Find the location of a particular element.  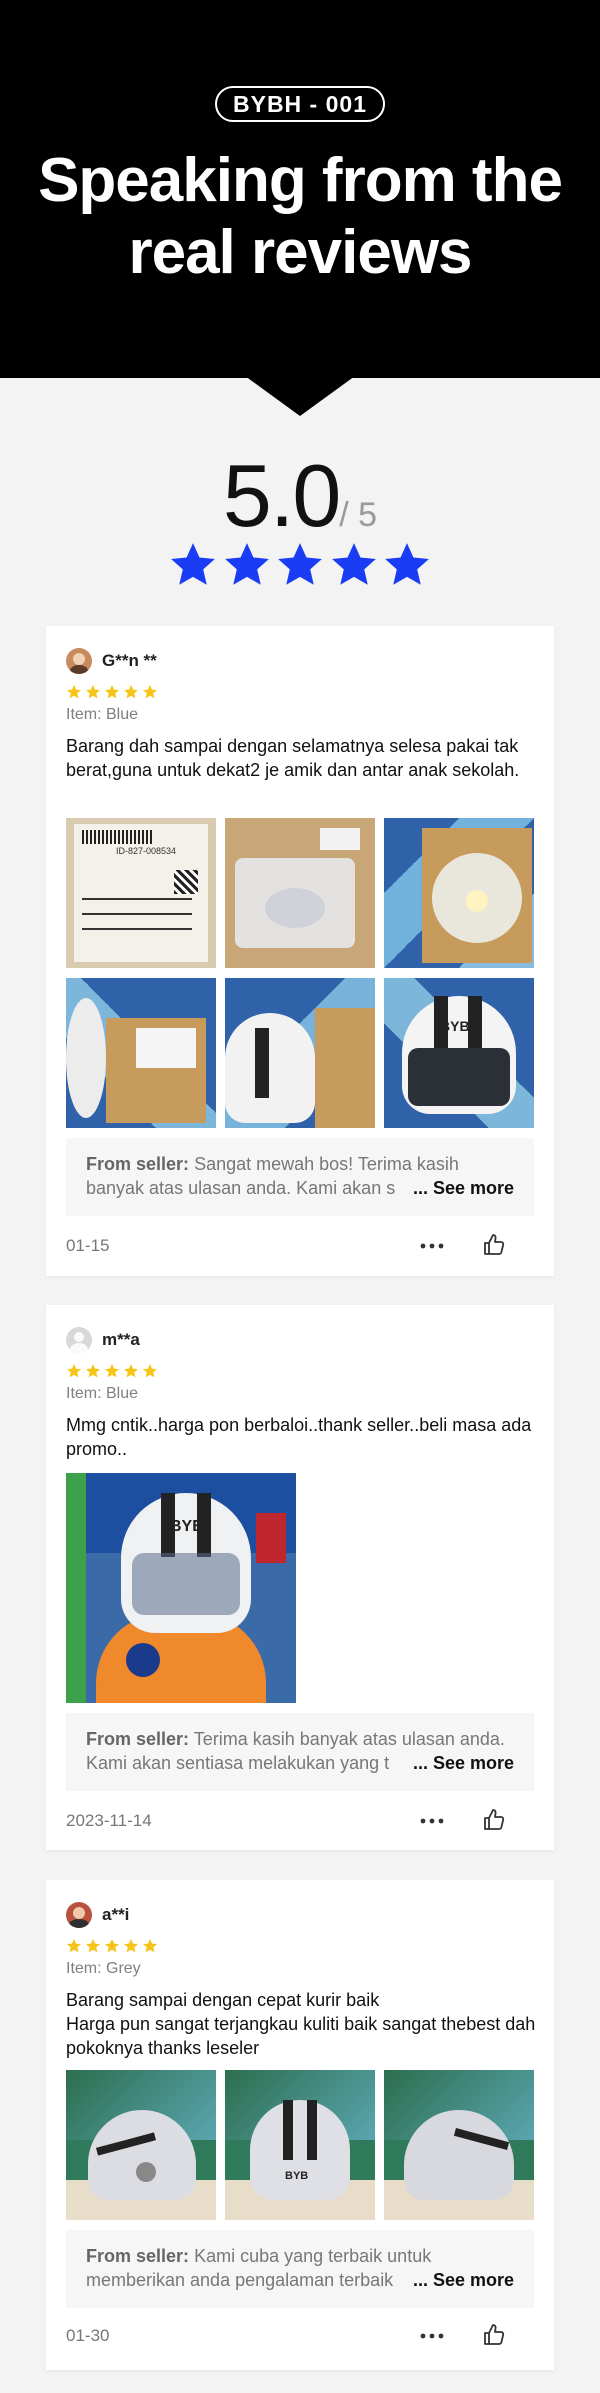

model-badge: BYBH - 001 is located at coordinates (300, 104).